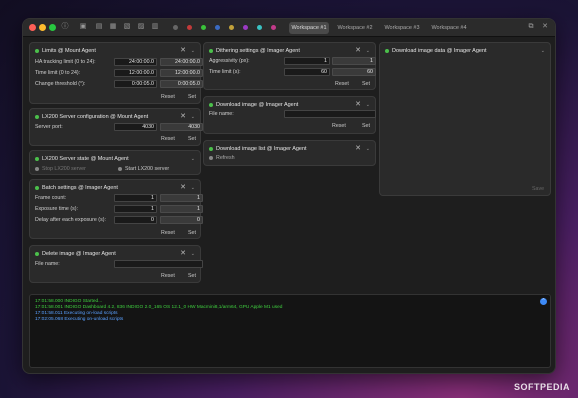  What do you see at coordinates (439, 51) in the screenshot?
I see `panel-title: Download image data @ Imager Agent` at bounding box center [439, 51].